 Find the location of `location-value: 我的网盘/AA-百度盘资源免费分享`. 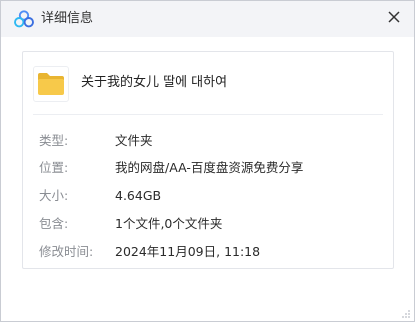

location-value: 我的网盘/AA-百度盘资源免费分享 is located at coordinates (209, 168).